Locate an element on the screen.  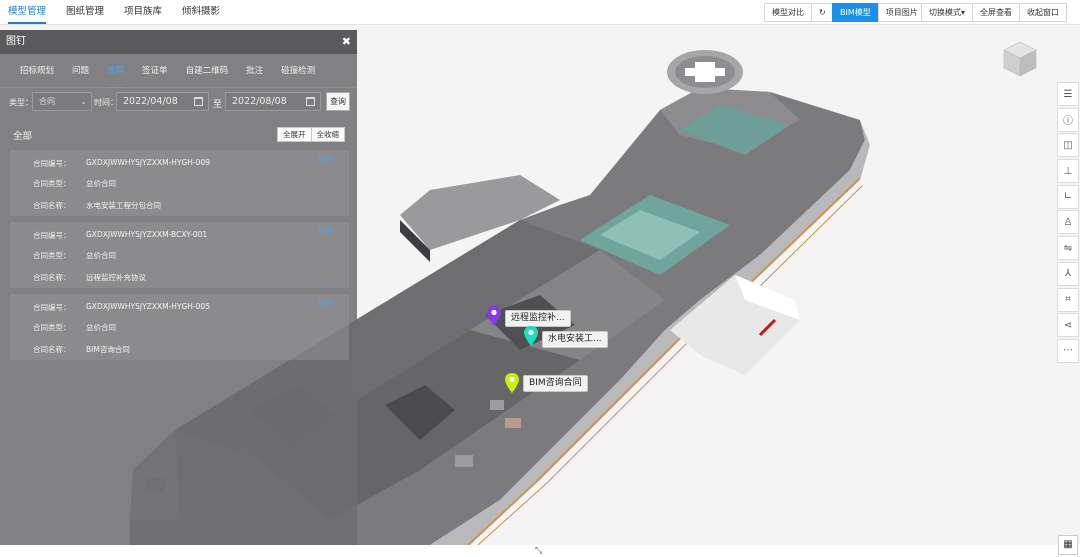
crop-button: ⌗ is located at coordinates (1068, 299).